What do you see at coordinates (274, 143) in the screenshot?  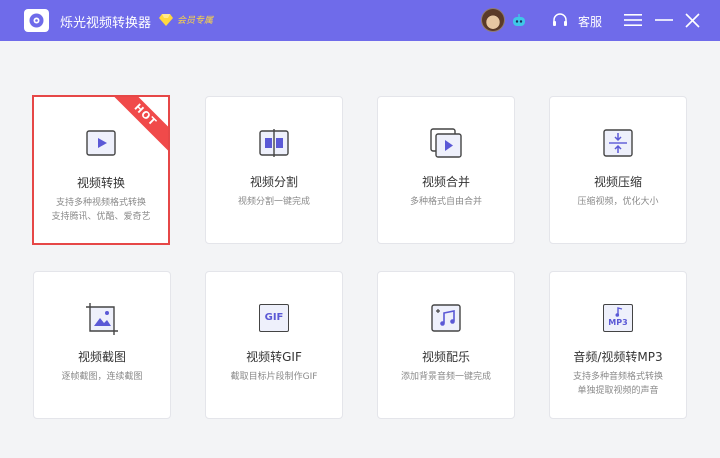 I see `video-split-icon` at bounding box center [274, 143].